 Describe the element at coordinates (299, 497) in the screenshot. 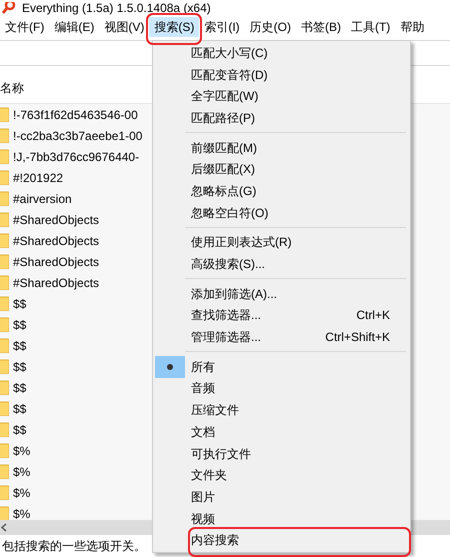

I see `menu-option-label: 图片` at that location.